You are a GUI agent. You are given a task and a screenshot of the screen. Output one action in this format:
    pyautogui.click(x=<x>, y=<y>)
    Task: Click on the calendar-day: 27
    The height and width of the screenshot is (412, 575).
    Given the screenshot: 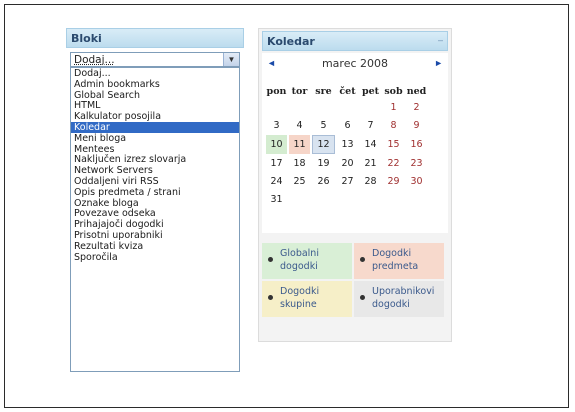 What is the action you would take?
    pyautogui.click(x=347, y=181)
    